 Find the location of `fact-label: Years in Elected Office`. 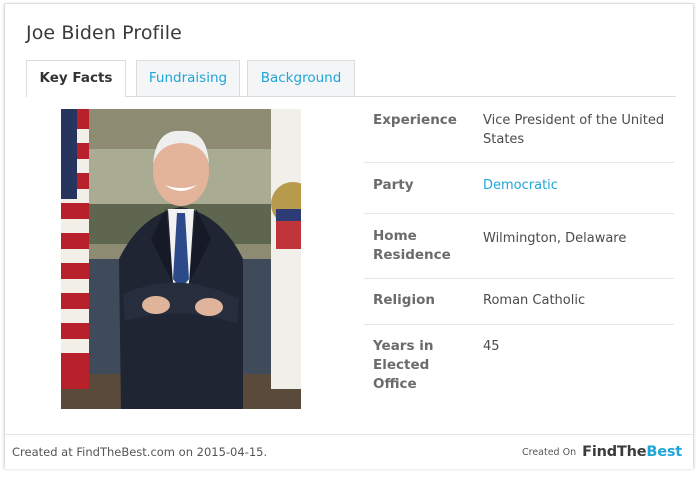

fact-label: Years in Elected Office is located at coordinates (403, 365).